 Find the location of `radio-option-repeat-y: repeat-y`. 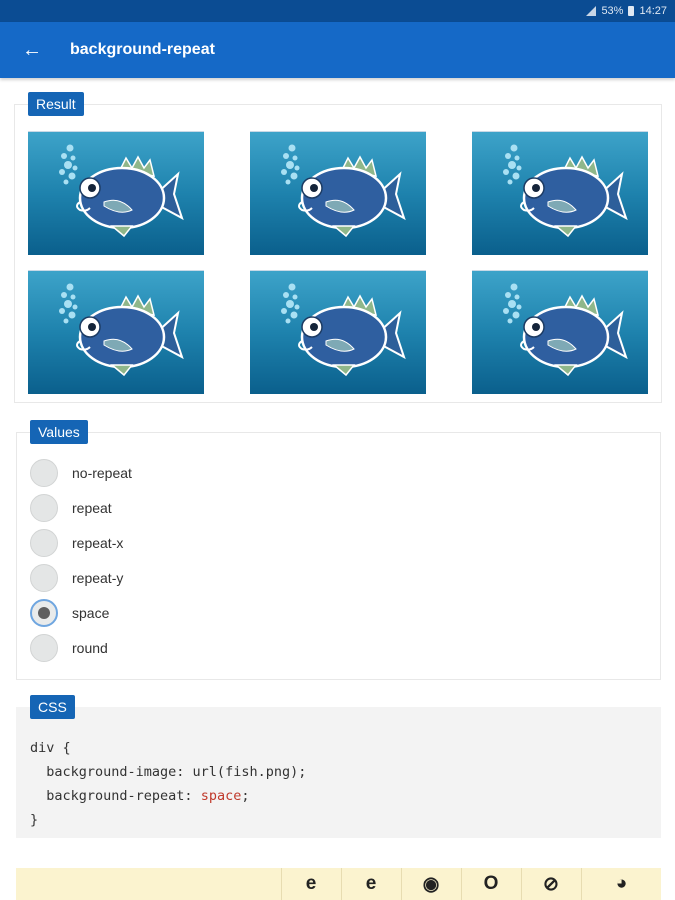

radio-option-repeat-y: repeat-y is located at coordinates (76, 578).